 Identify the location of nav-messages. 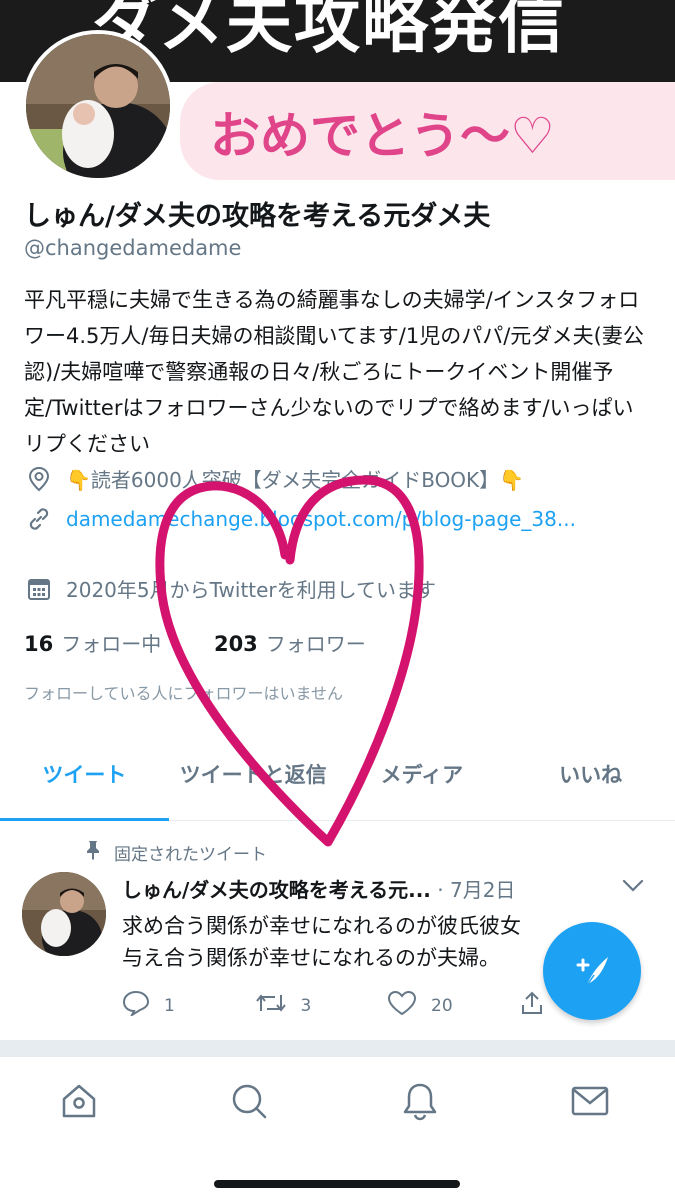
(590, 1101).